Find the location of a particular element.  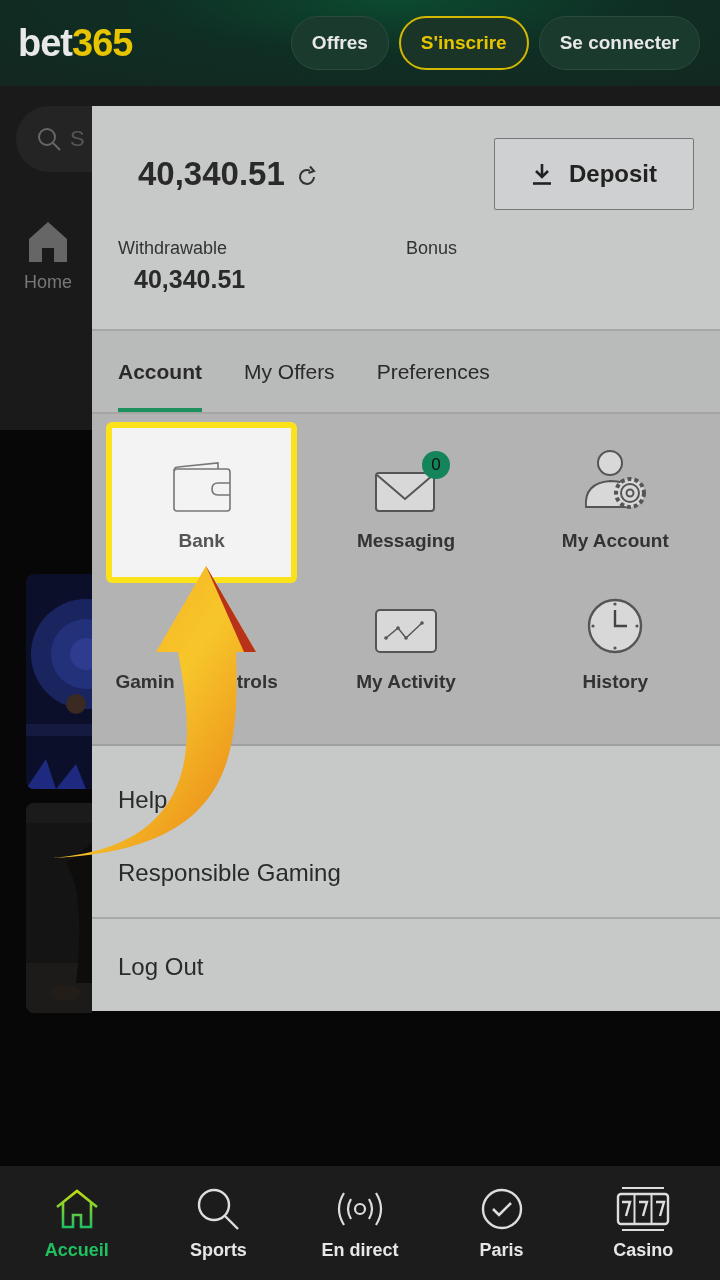

balance-amount: 40,340.51 is located at coordinates (211, 174).